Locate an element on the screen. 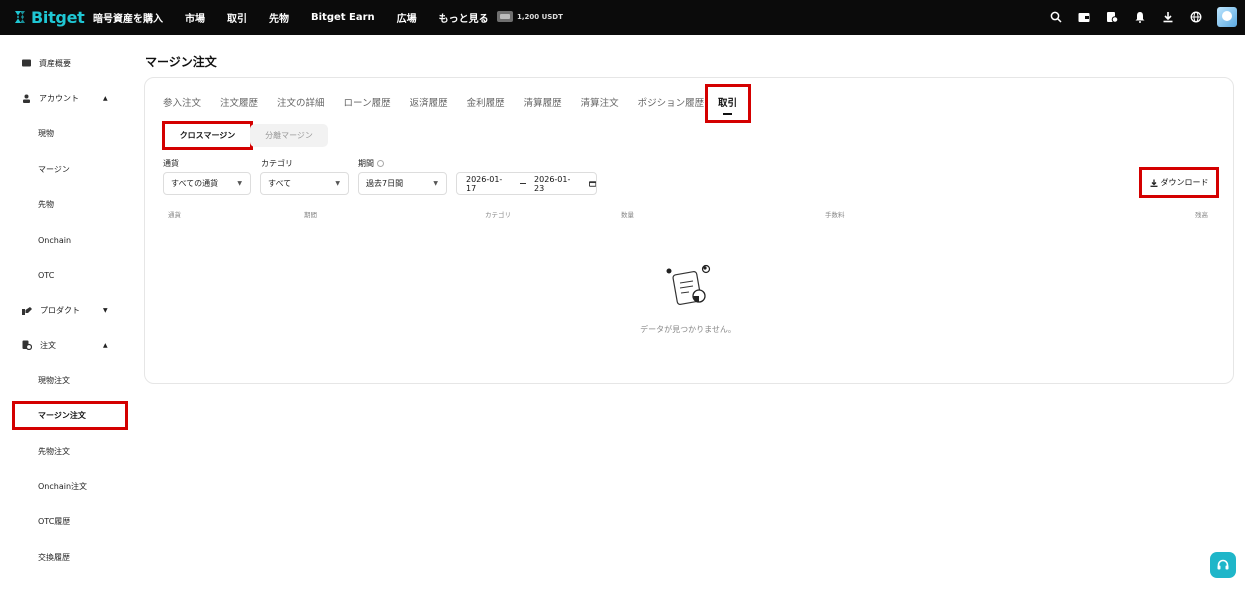 The image size is (1245, 606). date-separator is located at coordinates (523, 183).